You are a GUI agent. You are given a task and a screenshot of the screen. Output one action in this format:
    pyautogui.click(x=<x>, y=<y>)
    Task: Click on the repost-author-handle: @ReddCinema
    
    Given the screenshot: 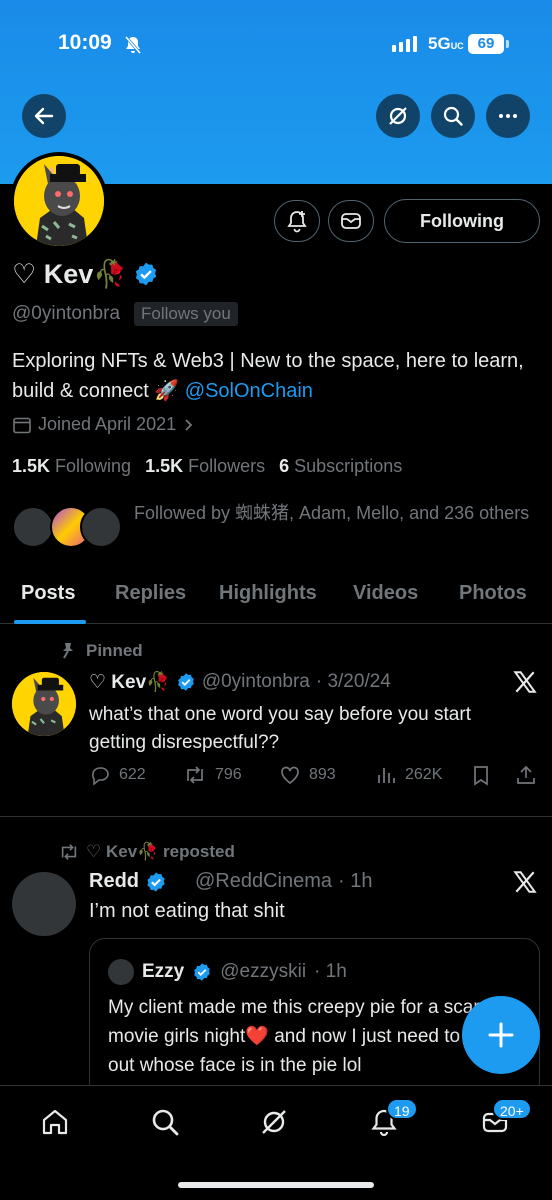 What is the action you would take?
    pyautogui.click(x=264, y=881)
    